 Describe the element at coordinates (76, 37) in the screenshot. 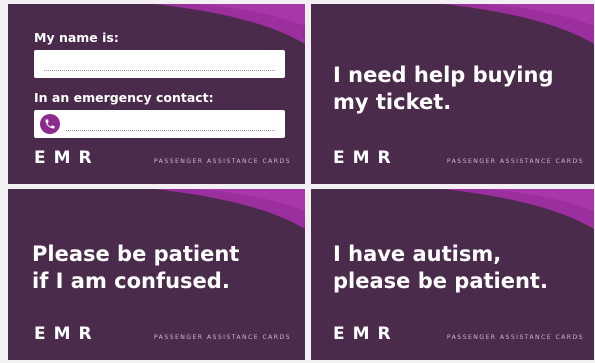

I see `name-label: My name is:` at that location.